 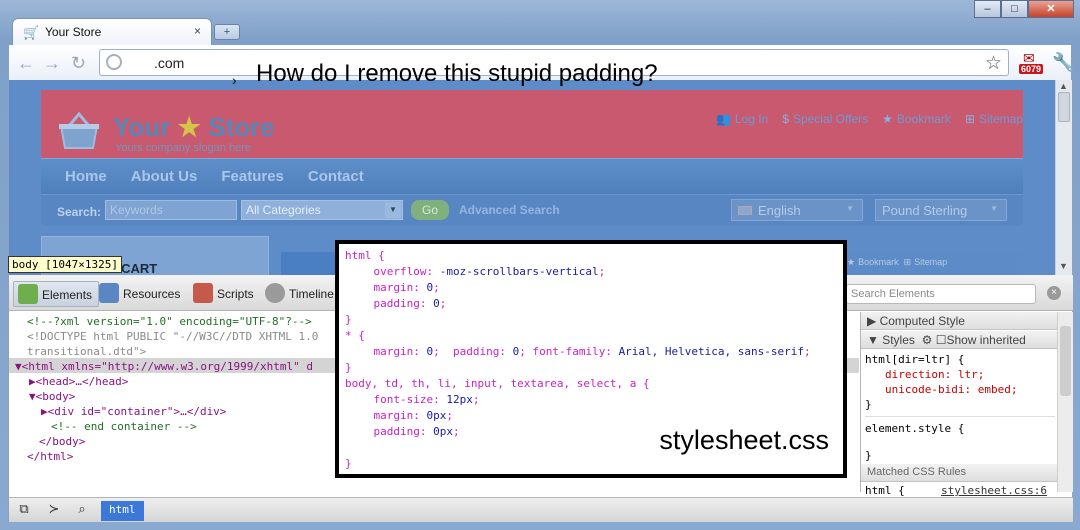 I want to click on tab-close-icon: ×, so click(x=197, y=31).